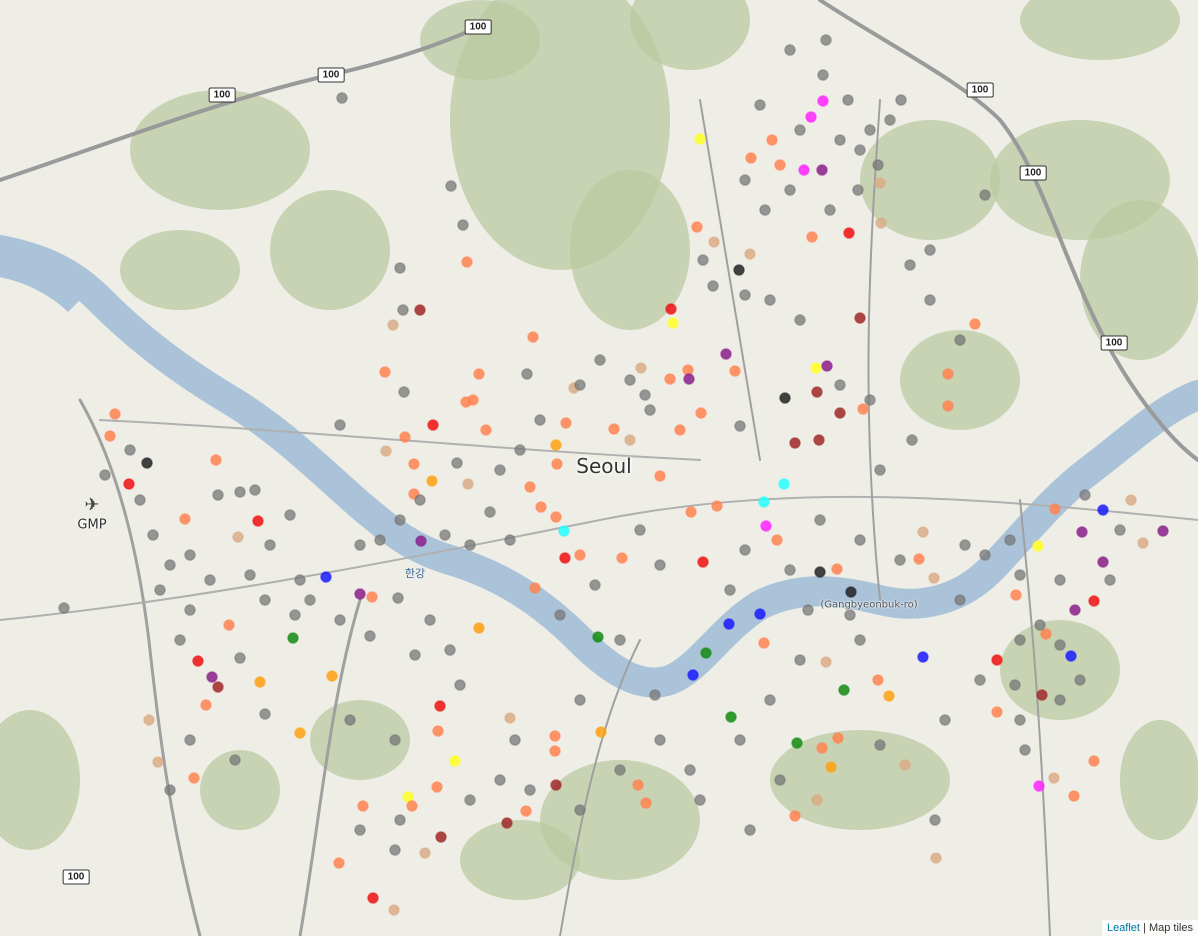 The width and height of the screenshot is (1198, 936). Describe the element at coordinates (729, 624) in the screenshot. I see `map-marker-blue` at that location.